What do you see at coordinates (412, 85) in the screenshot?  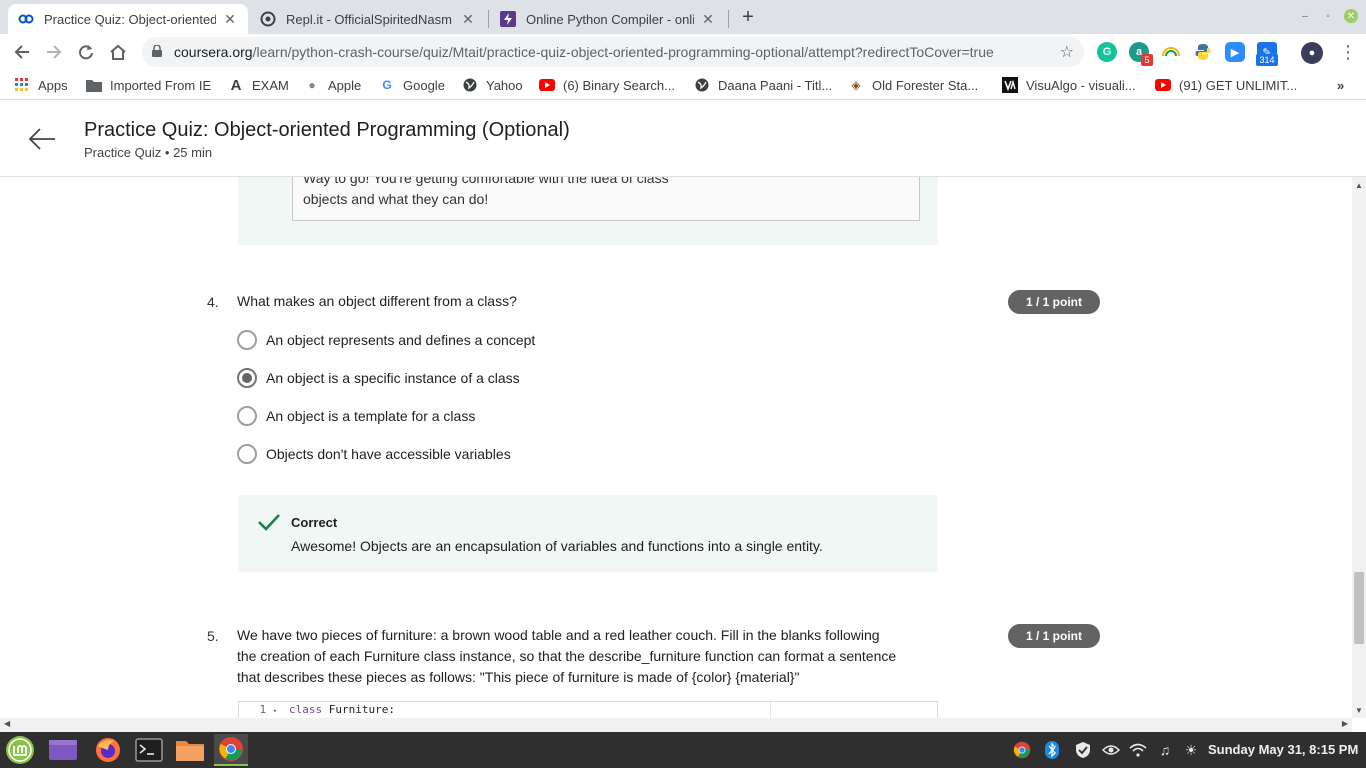 I see `bookmark-google: G Google` at bounding box center [412, 85].